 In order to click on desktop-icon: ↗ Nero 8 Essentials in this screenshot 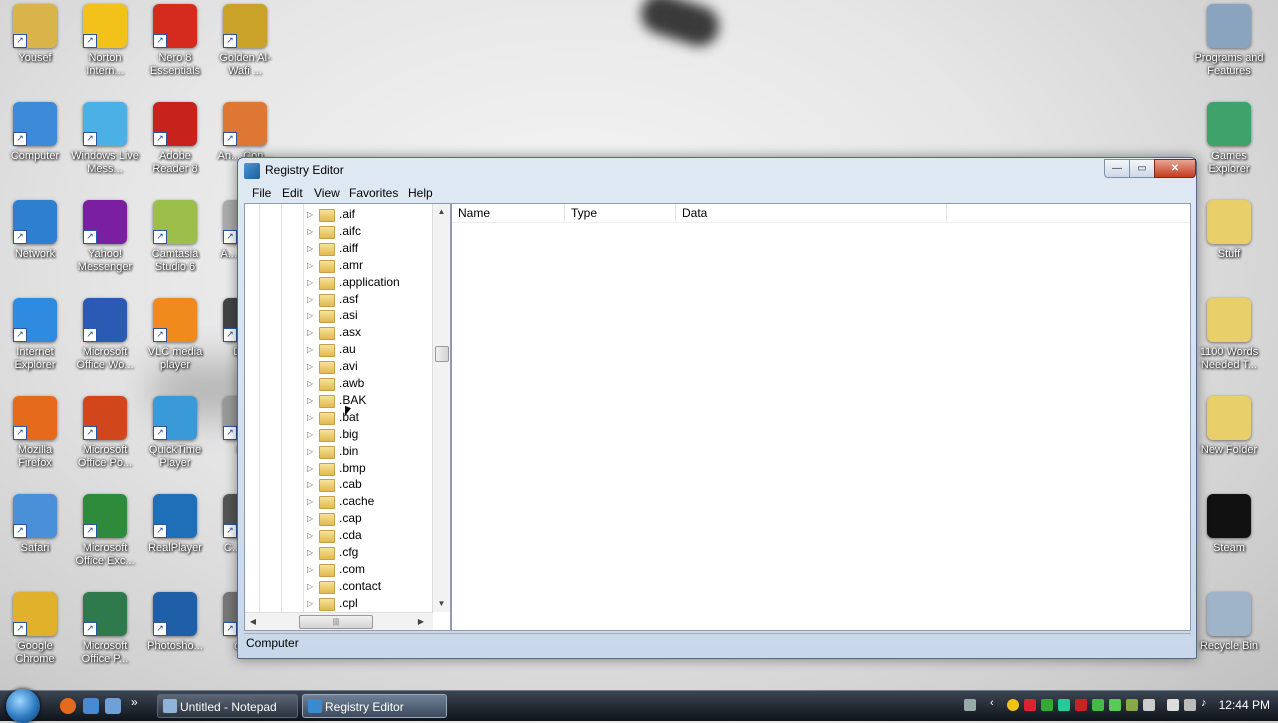, I will do `click(175, 41)`.